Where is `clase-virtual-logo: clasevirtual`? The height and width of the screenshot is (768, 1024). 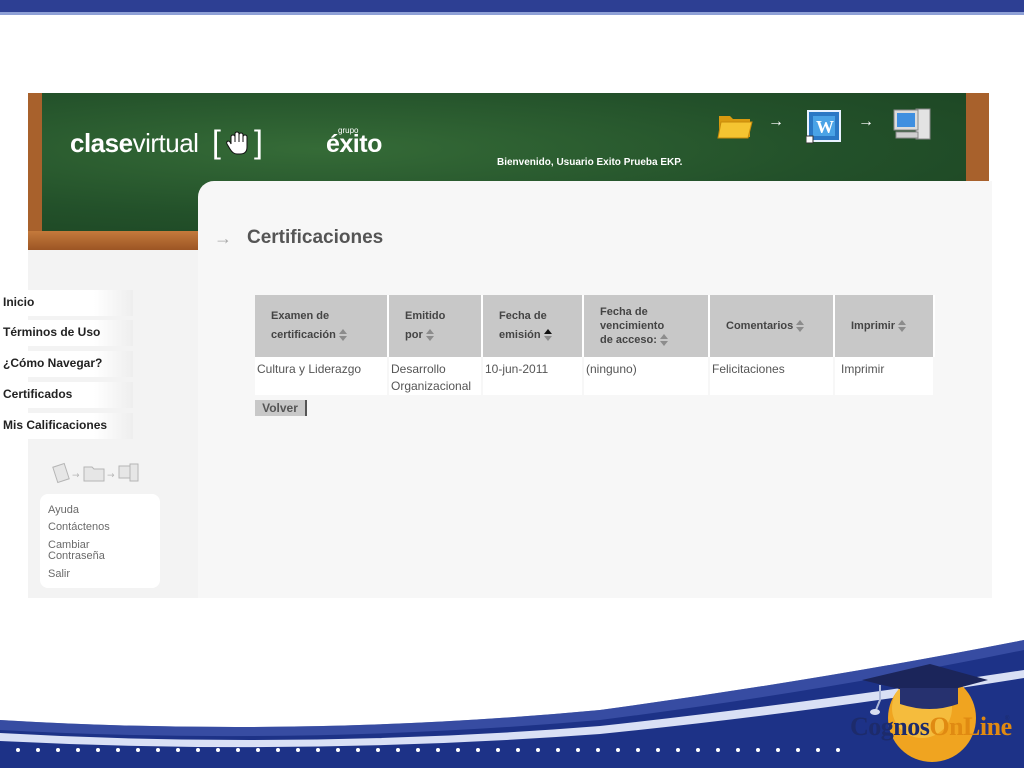 clase-virtual-logo: clasevirtual is located at coordinates (134, 143).